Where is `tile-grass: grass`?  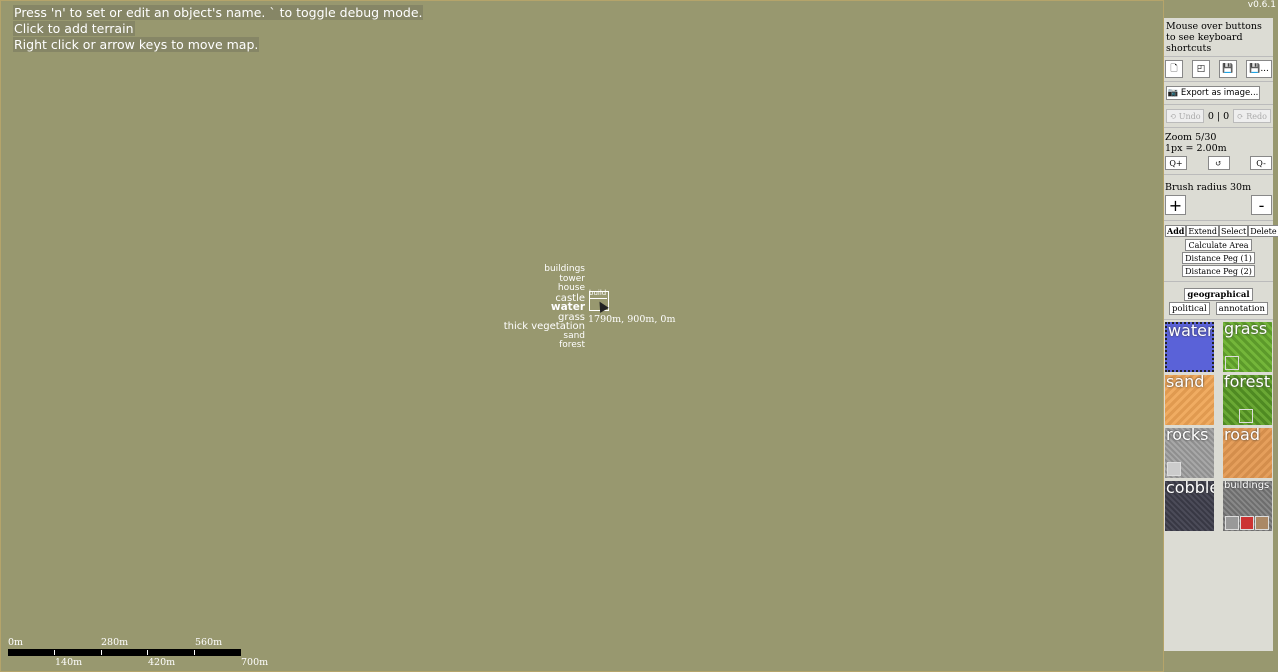
tile-grass: grass is located at coordinates (1247, 347).